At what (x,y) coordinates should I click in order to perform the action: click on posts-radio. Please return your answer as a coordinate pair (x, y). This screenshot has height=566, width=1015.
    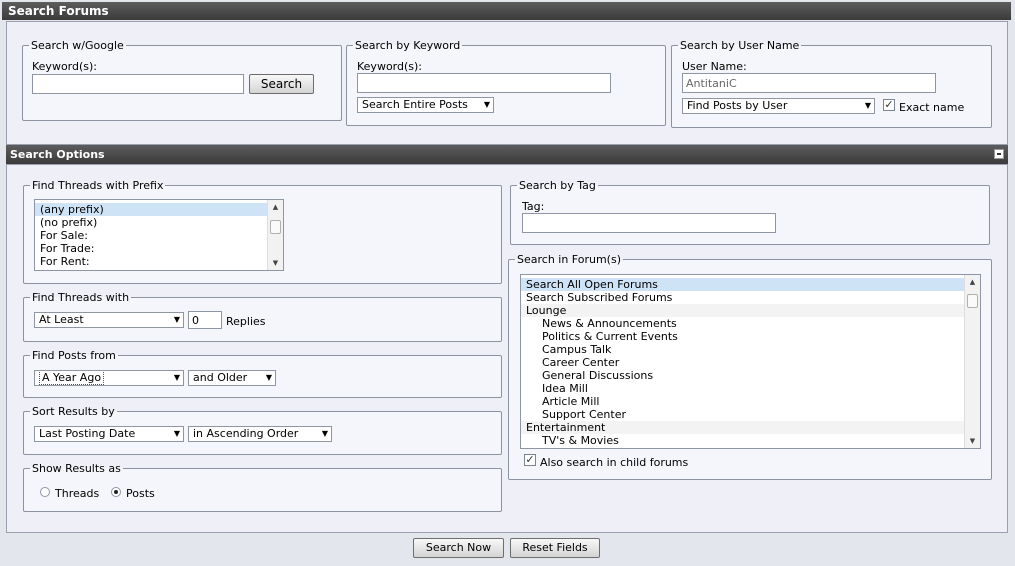
    Looking at the image, I should click on (116, 492).